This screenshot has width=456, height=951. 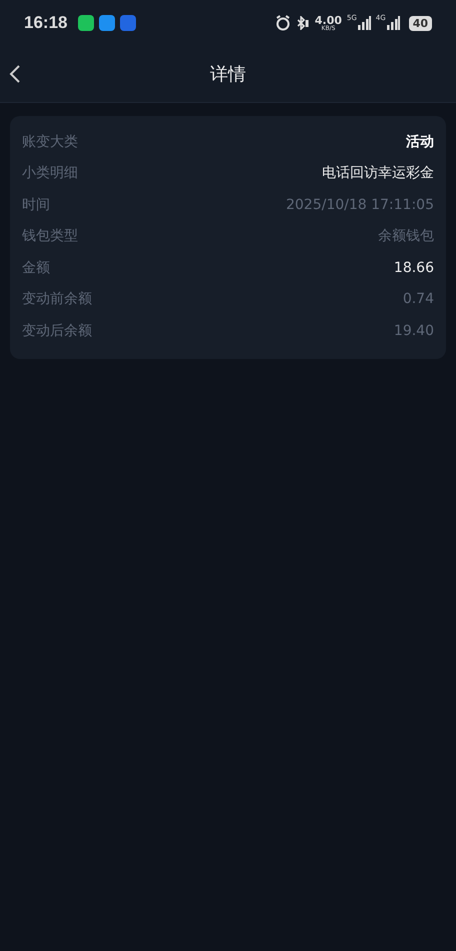 I want to click on detail-label: 小类明细, so click(x=50, y=173).